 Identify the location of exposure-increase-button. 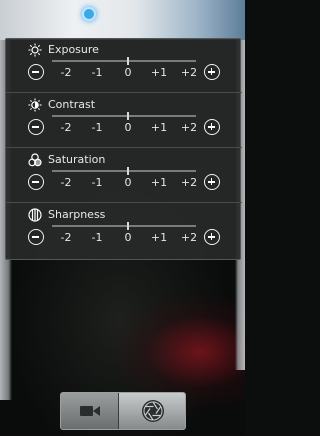
(212, 72).